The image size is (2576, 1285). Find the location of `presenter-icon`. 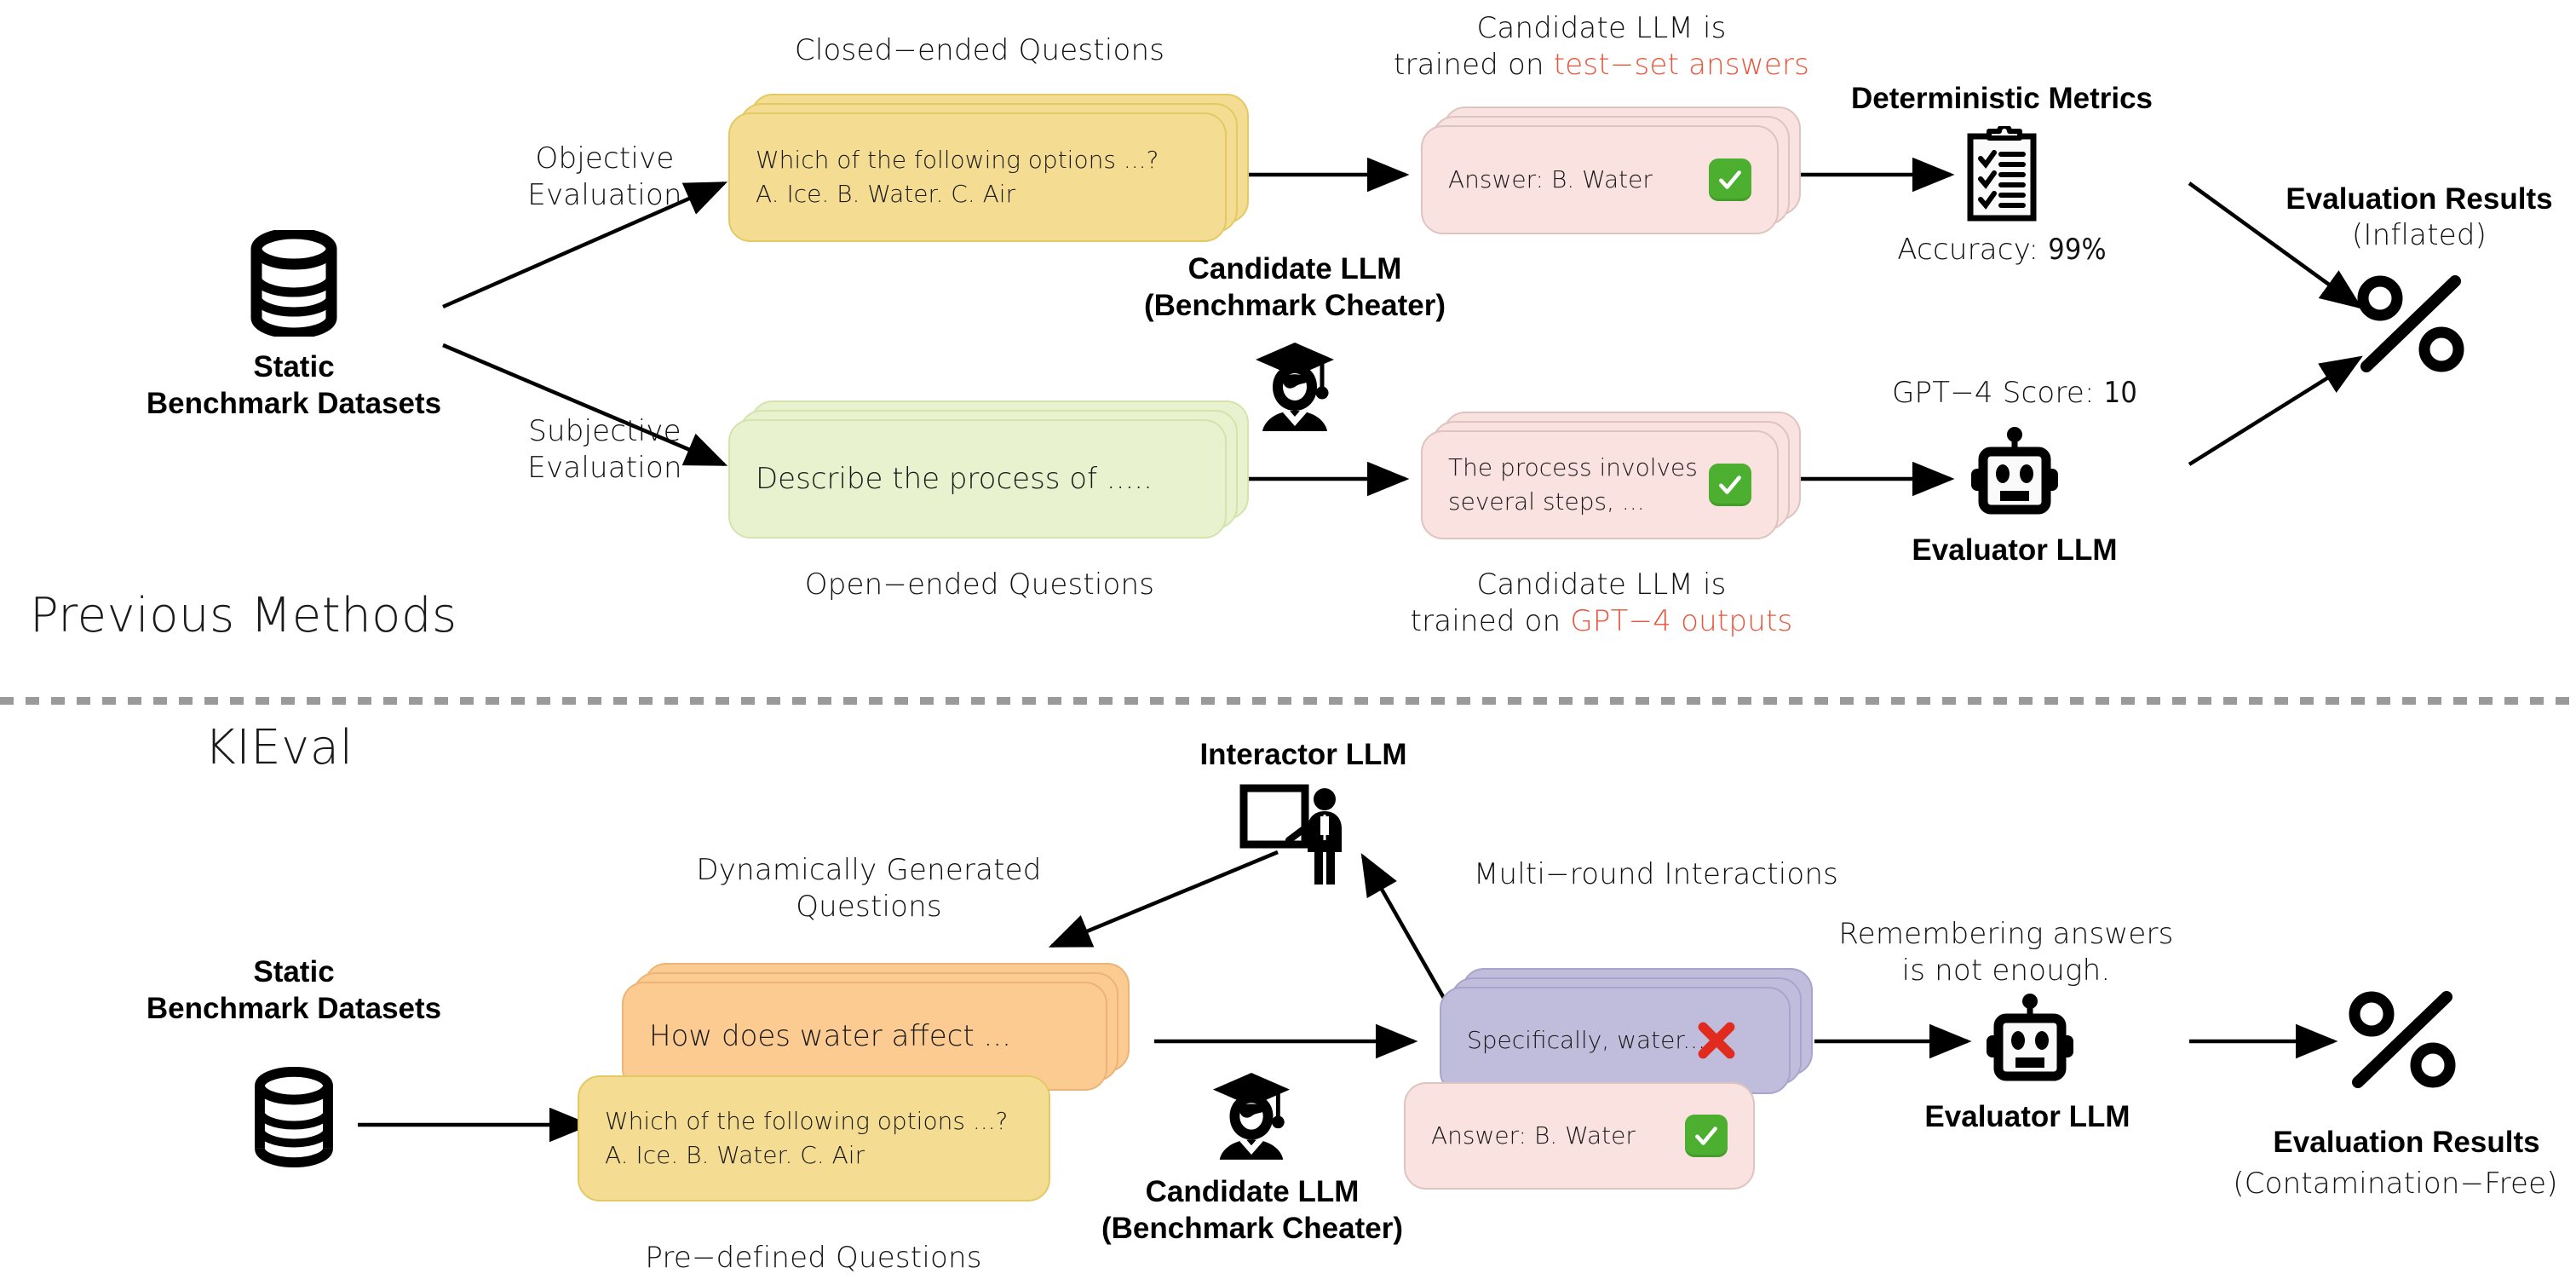

presenter-icon is located at coordinates (1294, 837).